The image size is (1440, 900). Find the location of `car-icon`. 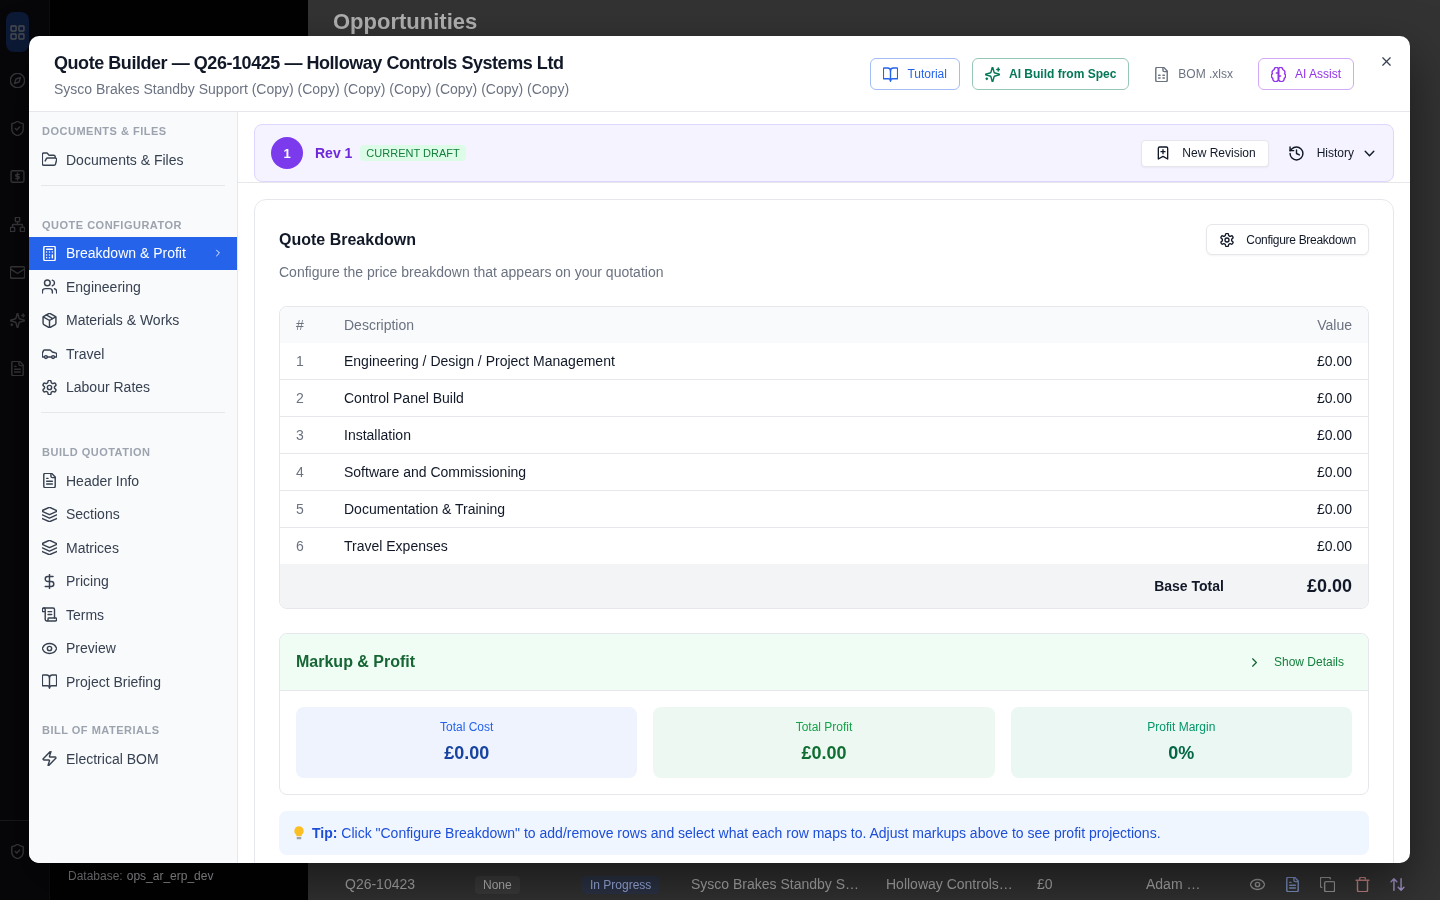

car-icon is located at coordinates (49, 354).